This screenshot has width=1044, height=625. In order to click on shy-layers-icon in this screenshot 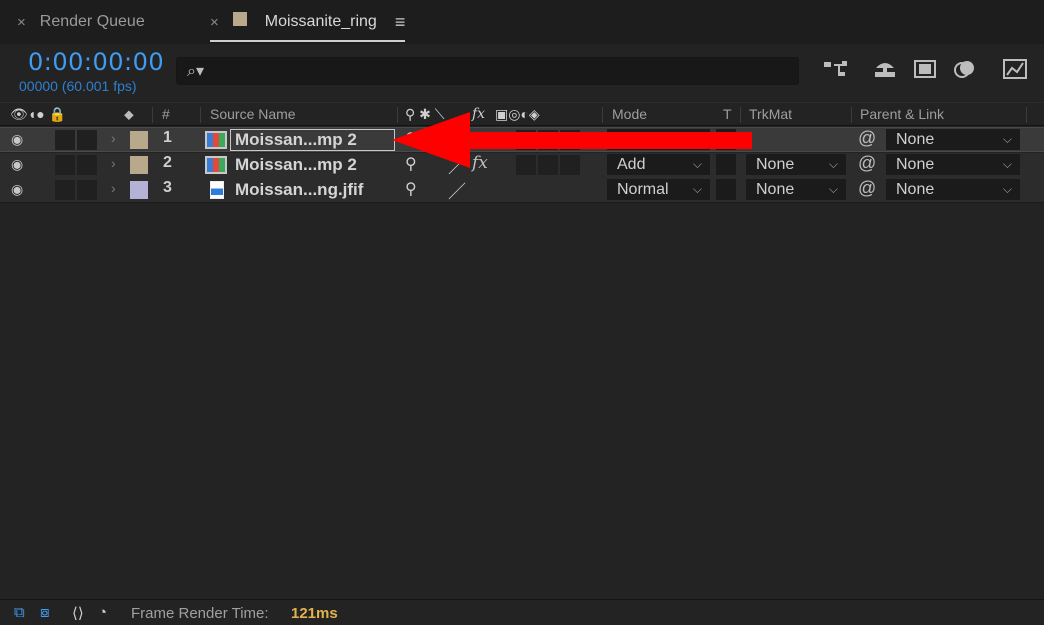, I will do `click(885, 71)`.